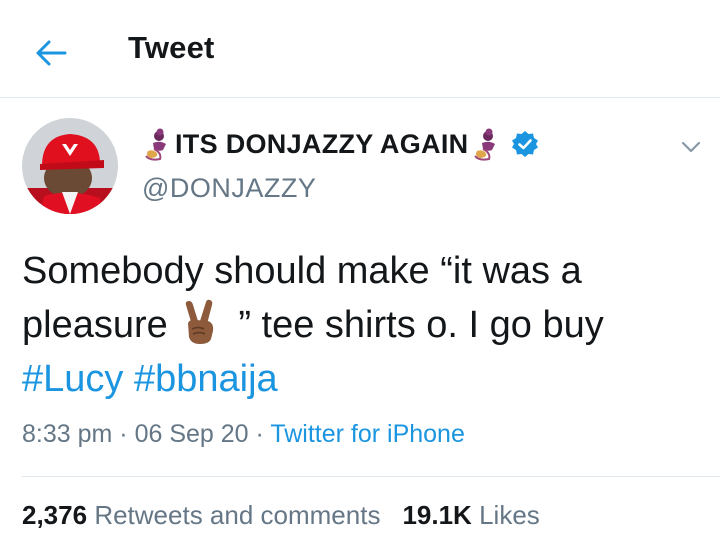 Image resolution: width=720 pixels, height=540 pixels. Describe the element at coordinates (322, 143) in the screenshot. I see `author-display-name: ITS DONJAZZY AGAIN` at that location.